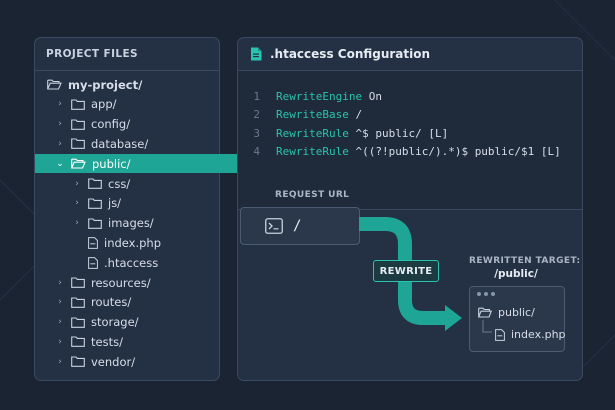 This screenshot has height=410, width=615. I want to click on code-line: 1 RewriteEngine On, so click(310, 96).